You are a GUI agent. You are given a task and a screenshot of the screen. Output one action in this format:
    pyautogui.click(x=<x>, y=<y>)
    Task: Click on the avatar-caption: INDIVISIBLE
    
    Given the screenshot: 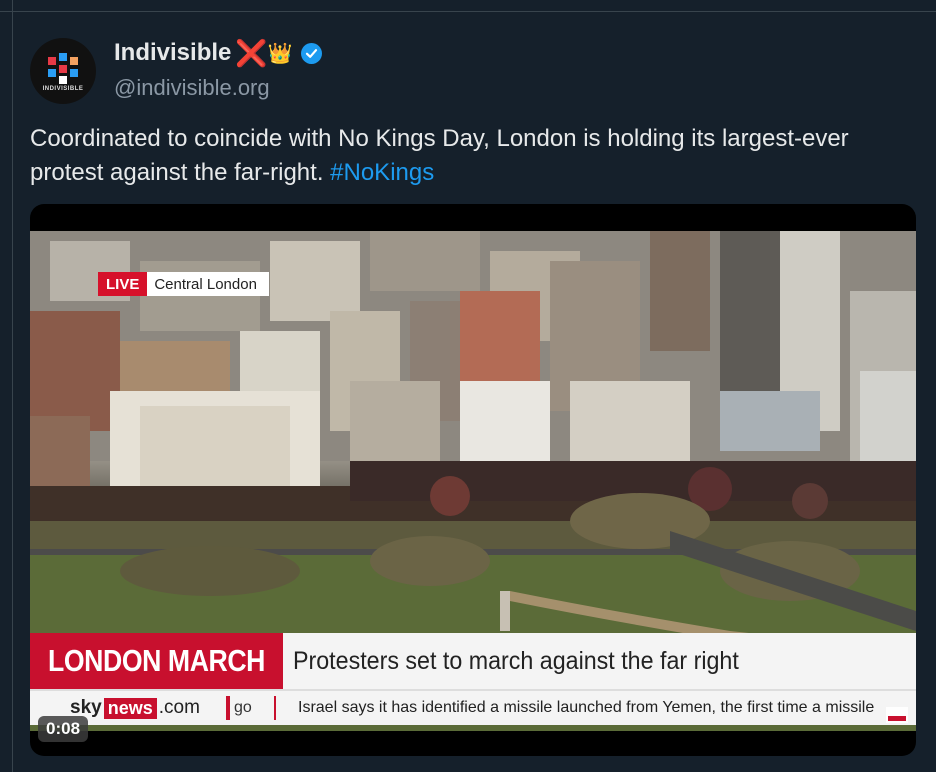 What is the action you would take?
    pyautogui.click(x=63, y=89)
    